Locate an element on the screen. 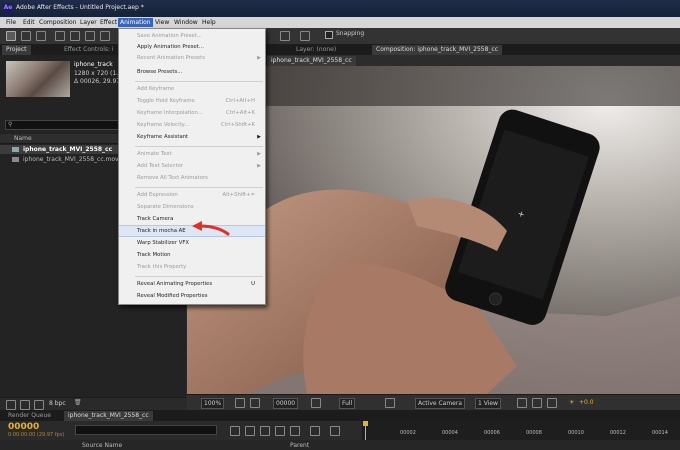 The width and height of the screenshot is (680, 450). menu-item-add-keyframe: Add Keyframe is located at coordinates (192, 89).